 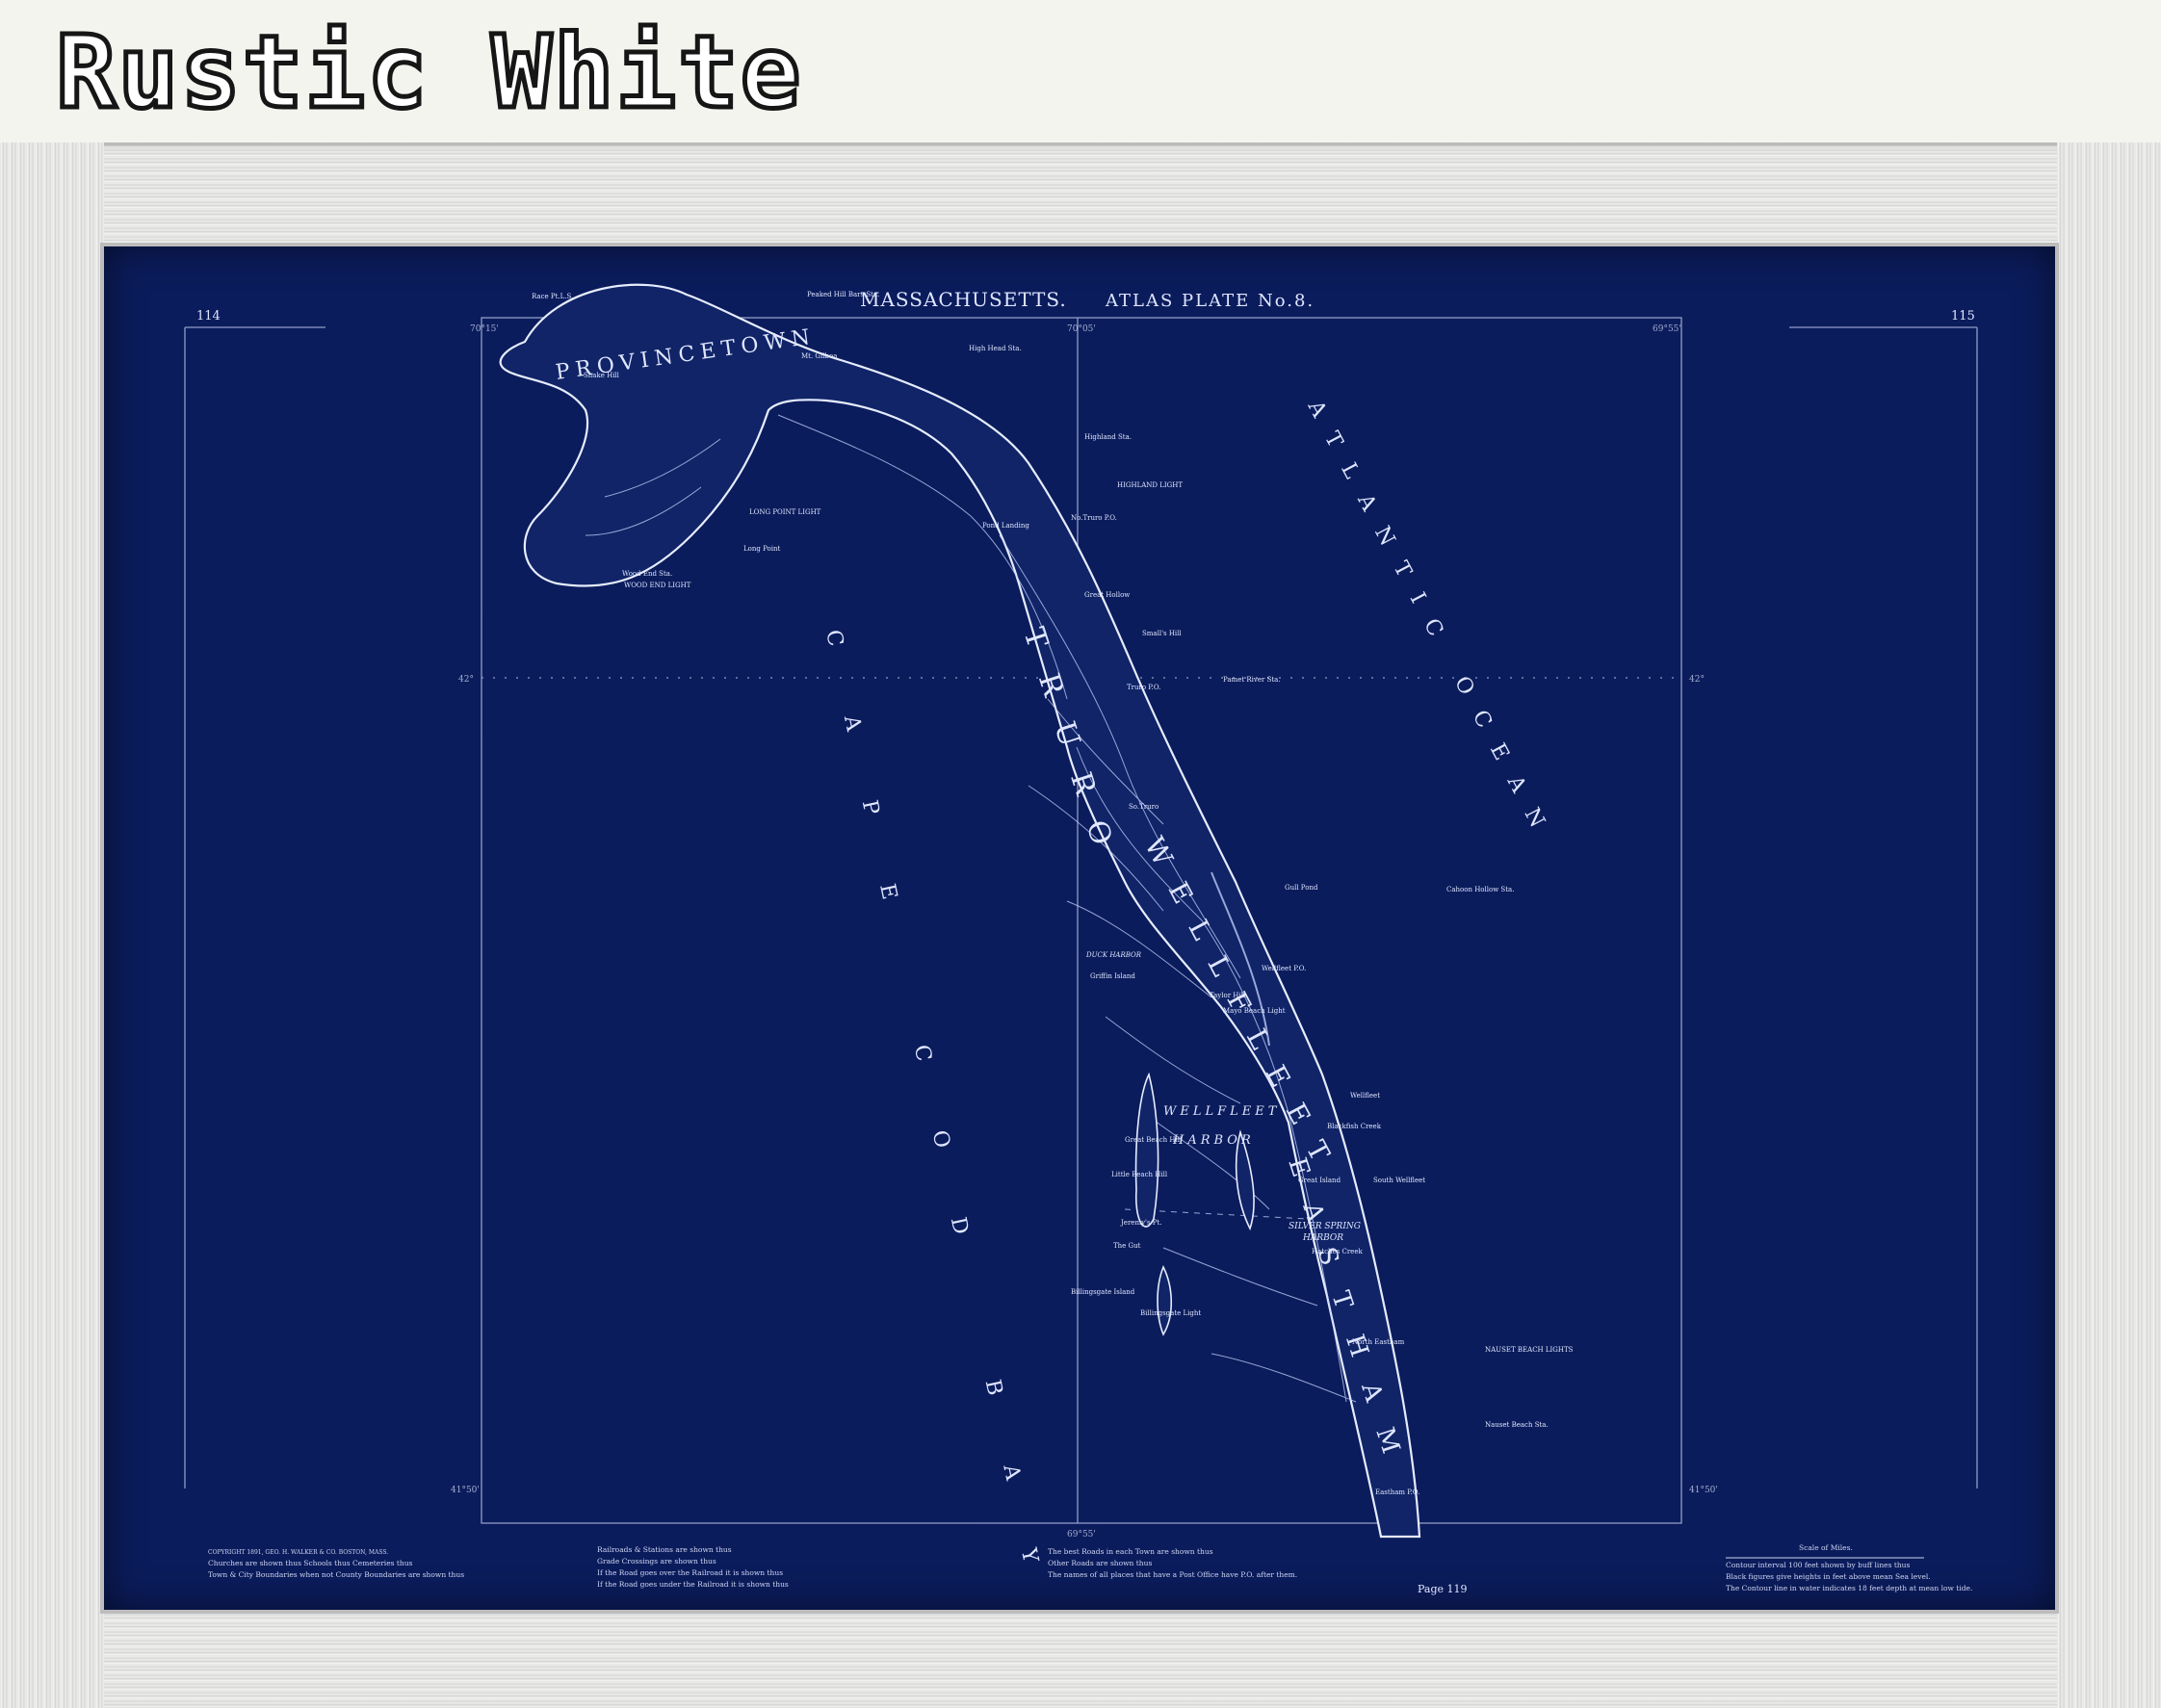 What do you see at coordinates (1162, 633) in the screenshot?
I see `place-label: Small's Hill` at bounding box center [1162, 633].